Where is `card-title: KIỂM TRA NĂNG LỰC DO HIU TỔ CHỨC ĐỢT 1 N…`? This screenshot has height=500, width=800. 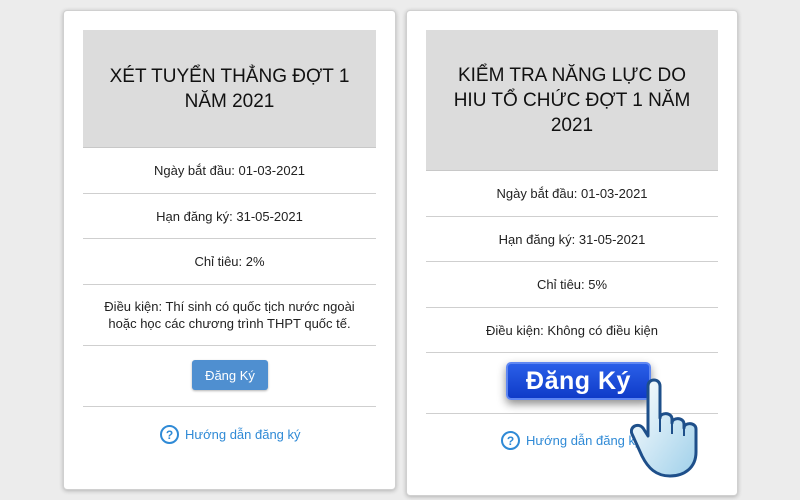
card-title: KIỂM TRA NĂNG LỰC DO HIU TỔ CHỨC ĐỢT 1 N… is located at coordinates (572, 100).